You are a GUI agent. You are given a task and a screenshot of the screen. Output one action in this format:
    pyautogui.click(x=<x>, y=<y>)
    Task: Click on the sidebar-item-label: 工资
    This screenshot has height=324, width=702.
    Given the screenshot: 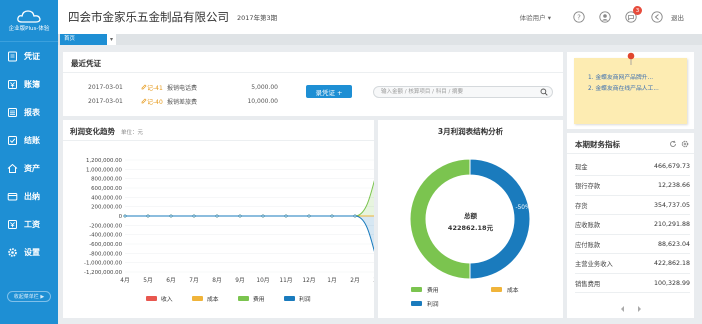 What is the action you would take?
    pyautogui.click(x=32, y=224)
    